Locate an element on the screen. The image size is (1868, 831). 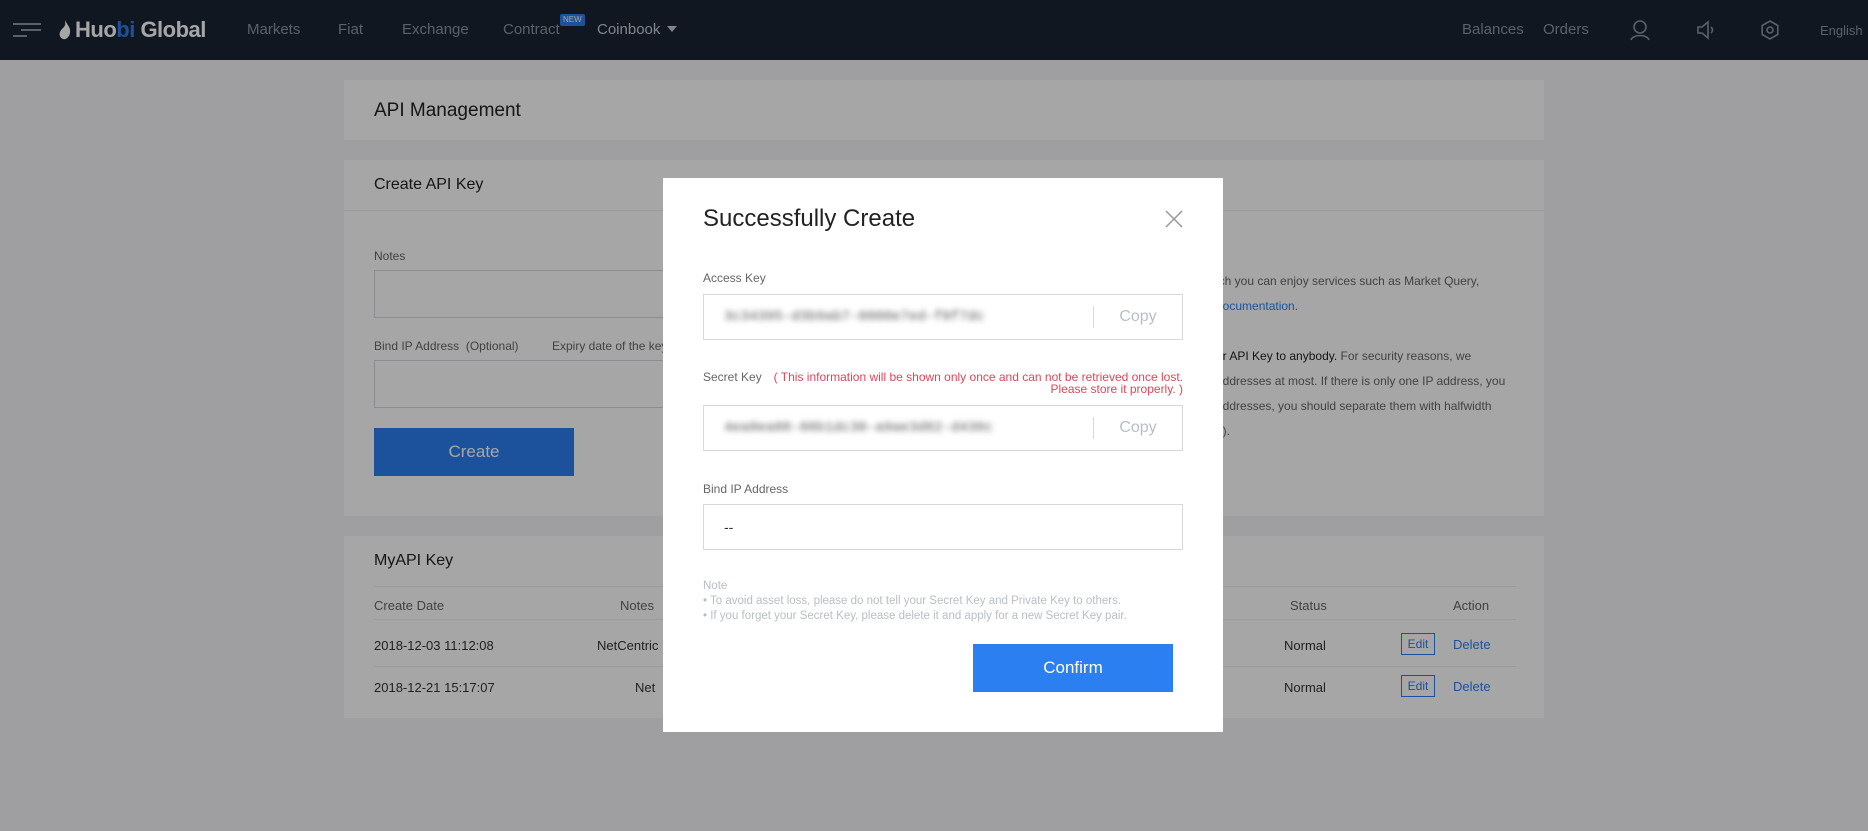
access-key-label: Access Key is located at coordinates (734, 278).